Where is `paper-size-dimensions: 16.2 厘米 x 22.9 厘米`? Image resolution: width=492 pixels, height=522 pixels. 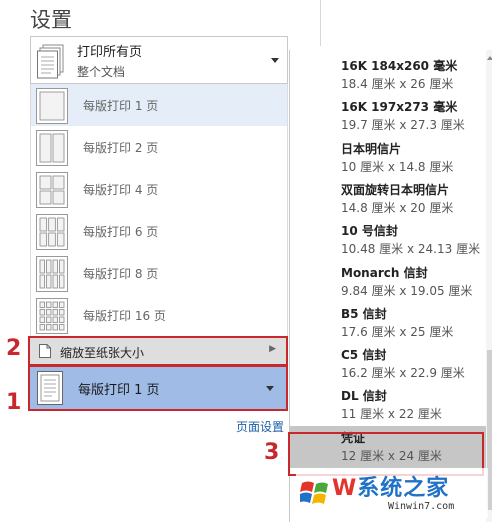 paper-size-dimensions: 16.2 厘米 x 22.9 厘米 is located at coordinates (403, 373).